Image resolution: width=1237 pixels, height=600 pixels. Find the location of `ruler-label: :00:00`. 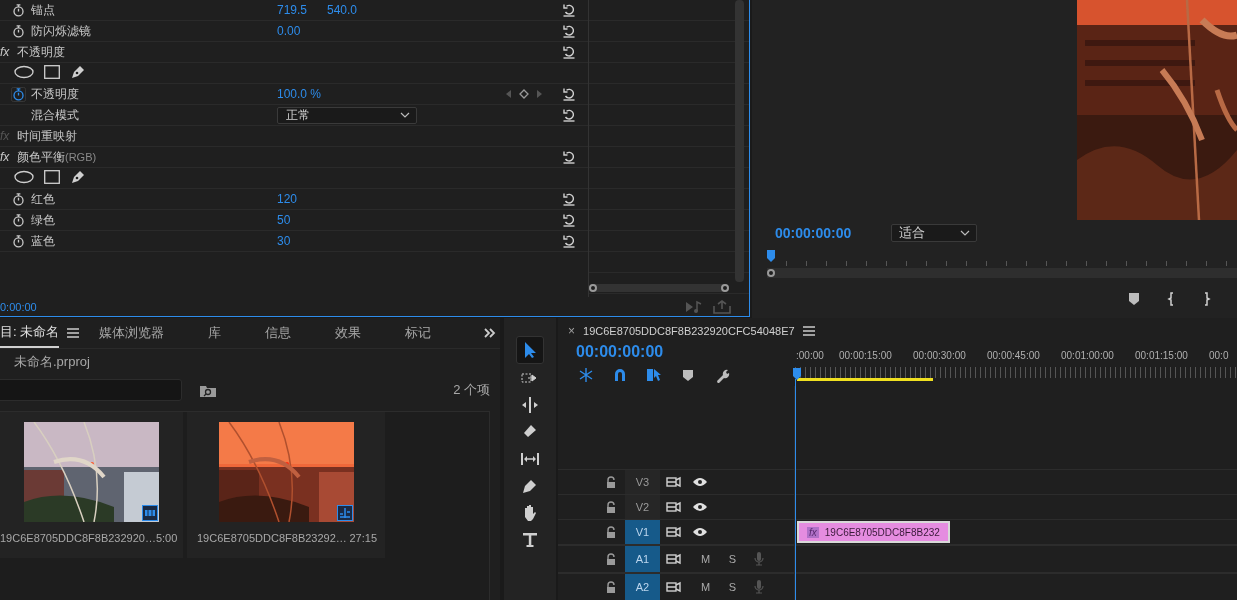

ruler-label: :00:00 is located at coordinates (810, 355).